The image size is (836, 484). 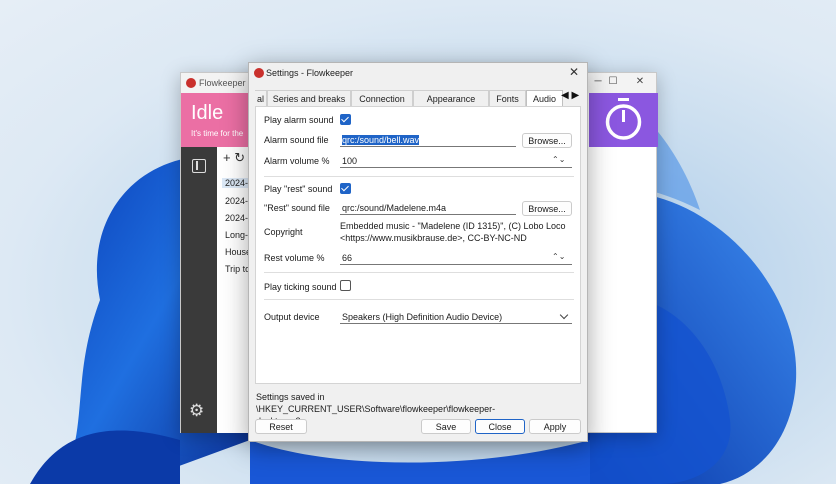 What do you see at coordinates (422, 317) in the screenshot?
I see `output-device-value: Speakers (High Definition Audio Device)` at bounding box center [422, 317].